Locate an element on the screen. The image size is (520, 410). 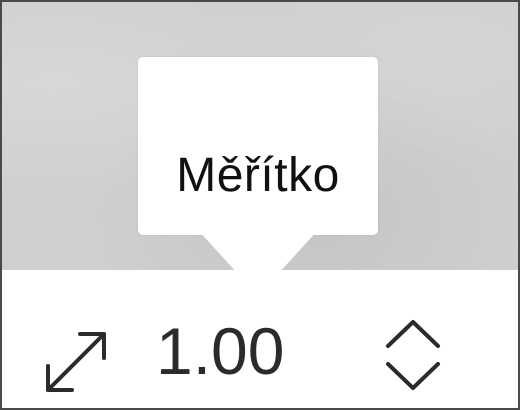
tooltip-label: Měřítko is located at coordinates (258, 175).